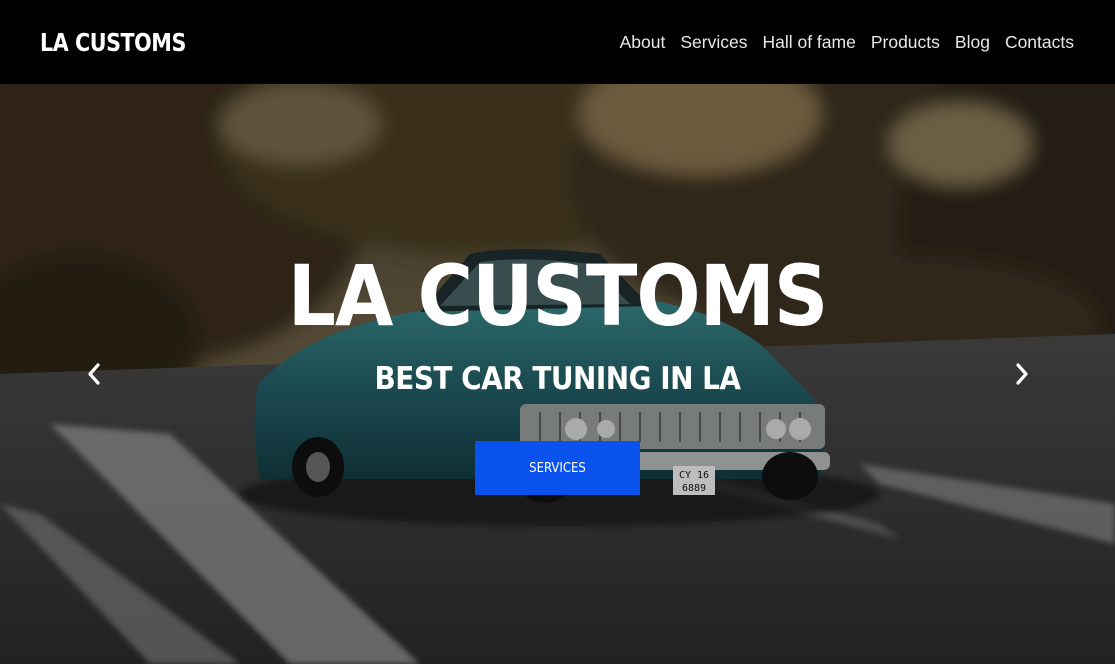  I want to click on hero-title: LA CUSTOMS, so click(558, 296).